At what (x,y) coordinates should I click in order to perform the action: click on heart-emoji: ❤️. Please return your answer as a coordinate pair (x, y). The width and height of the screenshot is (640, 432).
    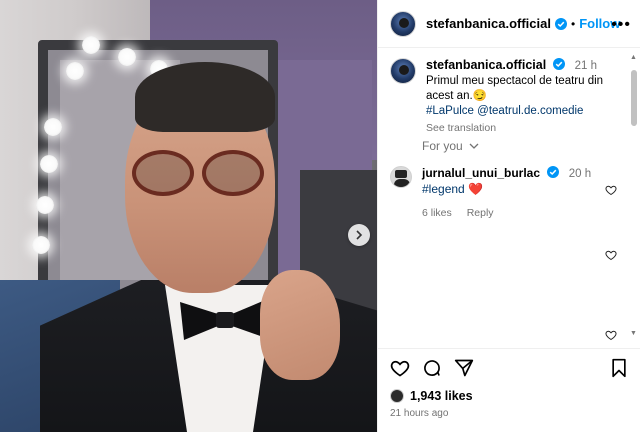
    Looking at the image, I should click on (476, 189).